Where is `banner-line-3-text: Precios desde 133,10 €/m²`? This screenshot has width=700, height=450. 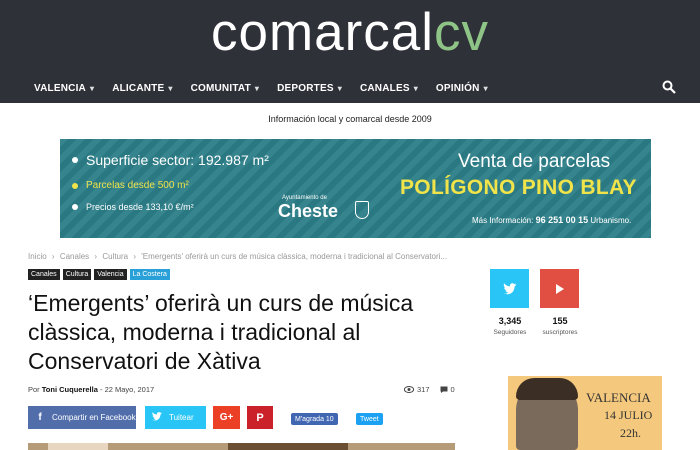
banner-line-3-text: Precios desde 133,10 €/m² is located at coordinates (140, 207).